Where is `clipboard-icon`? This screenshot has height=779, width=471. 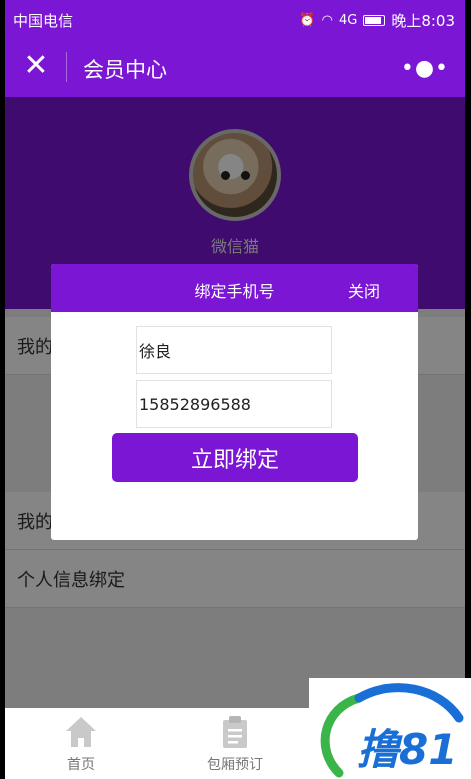
clipboard-icon is located at coordinates (235, 732).